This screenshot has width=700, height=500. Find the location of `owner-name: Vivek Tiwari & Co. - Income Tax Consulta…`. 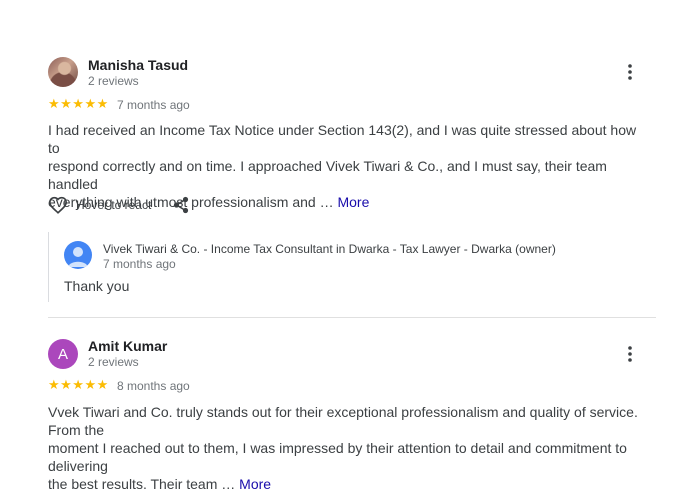

owner-name: Vivek Tiwari & Co. - Income Tax Consulta… is located at coordinates (329, 249).